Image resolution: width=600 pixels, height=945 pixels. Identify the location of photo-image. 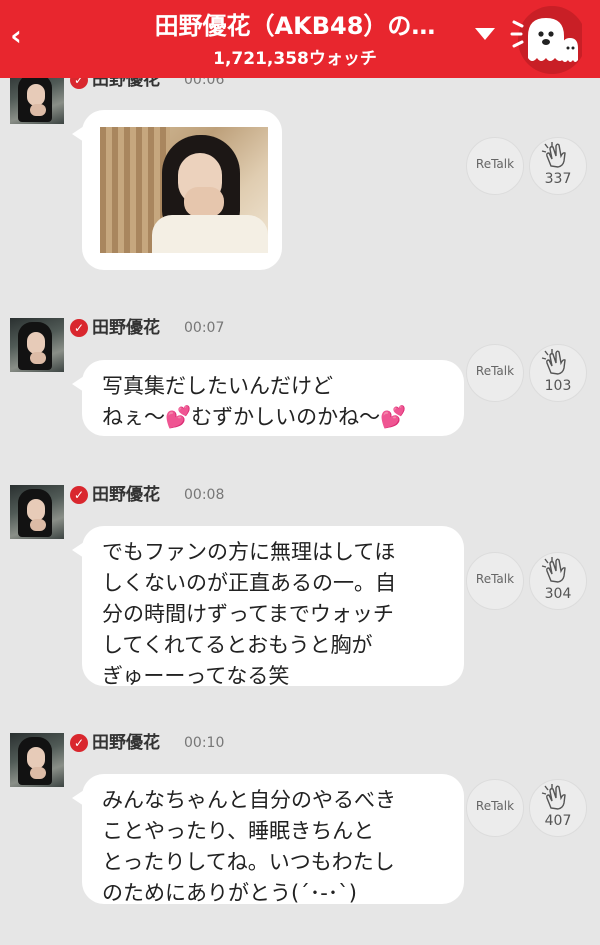
(184, 190).